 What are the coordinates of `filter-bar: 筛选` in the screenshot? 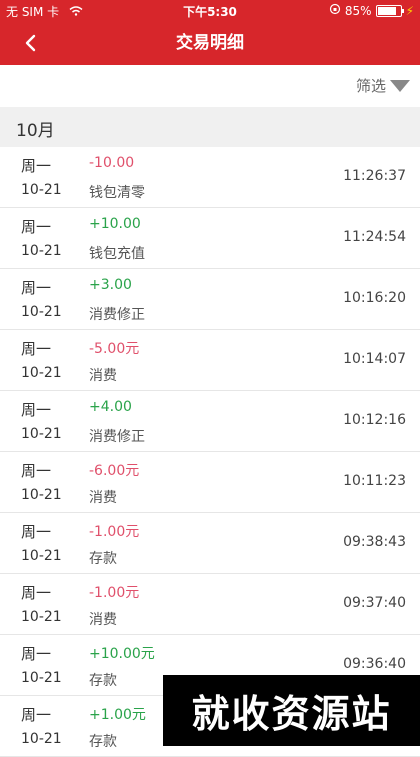 It's located at (210, 86).